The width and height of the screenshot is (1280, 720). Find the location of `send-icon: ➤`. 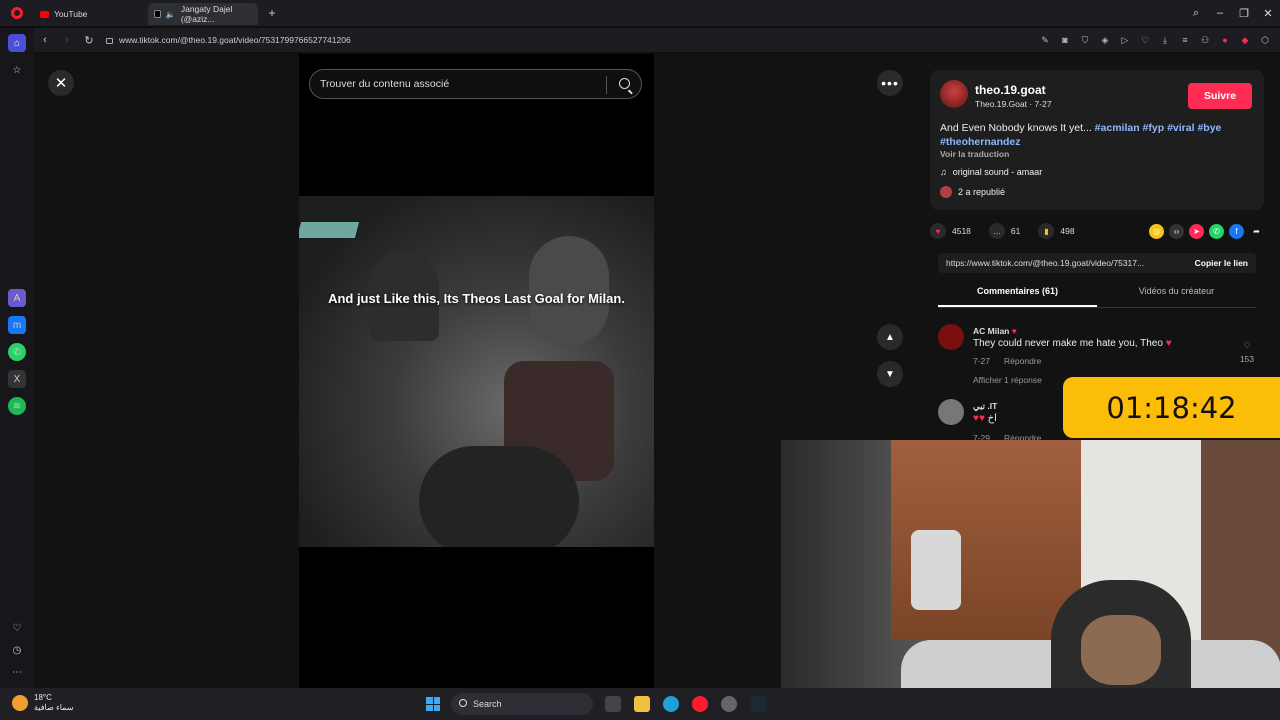

send-icon: ➤ is located at coordinates (1196, 231).